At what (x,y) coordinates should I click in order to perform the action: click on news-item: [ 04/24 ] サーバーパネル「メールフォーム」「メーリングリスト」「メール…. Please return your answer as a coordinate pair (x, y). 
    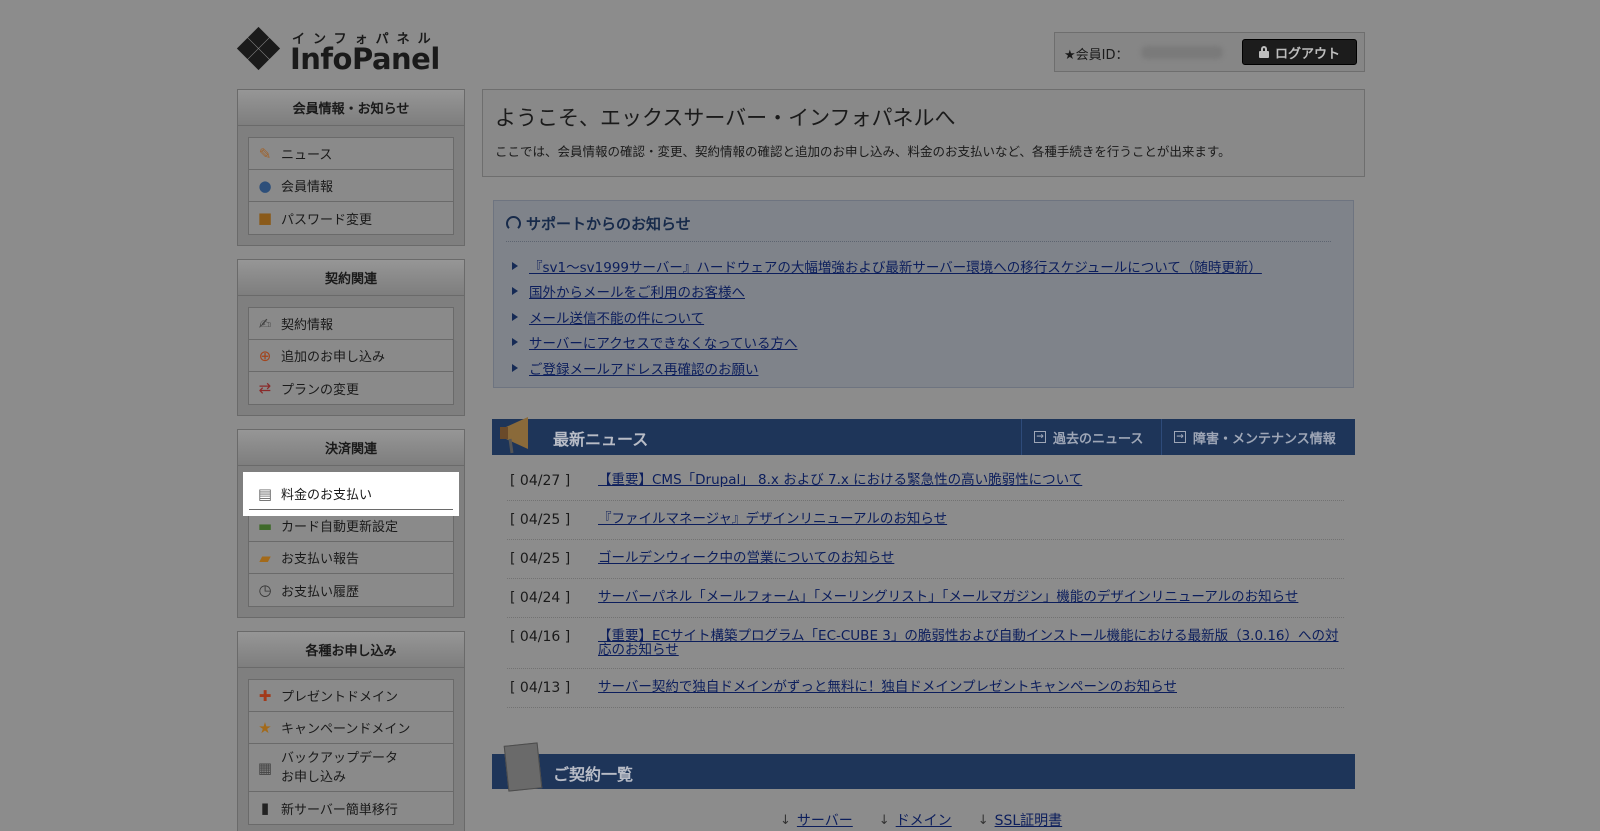
    Looking at the image, I should click on (925, 598).